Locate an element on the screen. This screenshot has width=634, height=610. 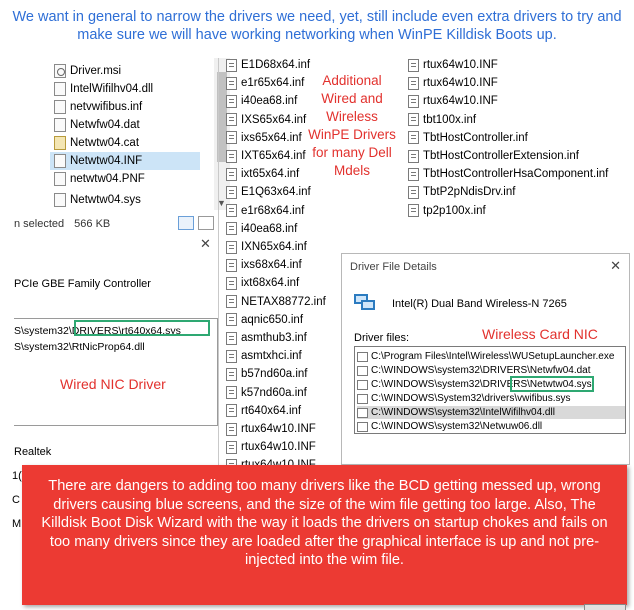
inf-file-item: E1D68x64.inf is located at coordinates (268, 66).